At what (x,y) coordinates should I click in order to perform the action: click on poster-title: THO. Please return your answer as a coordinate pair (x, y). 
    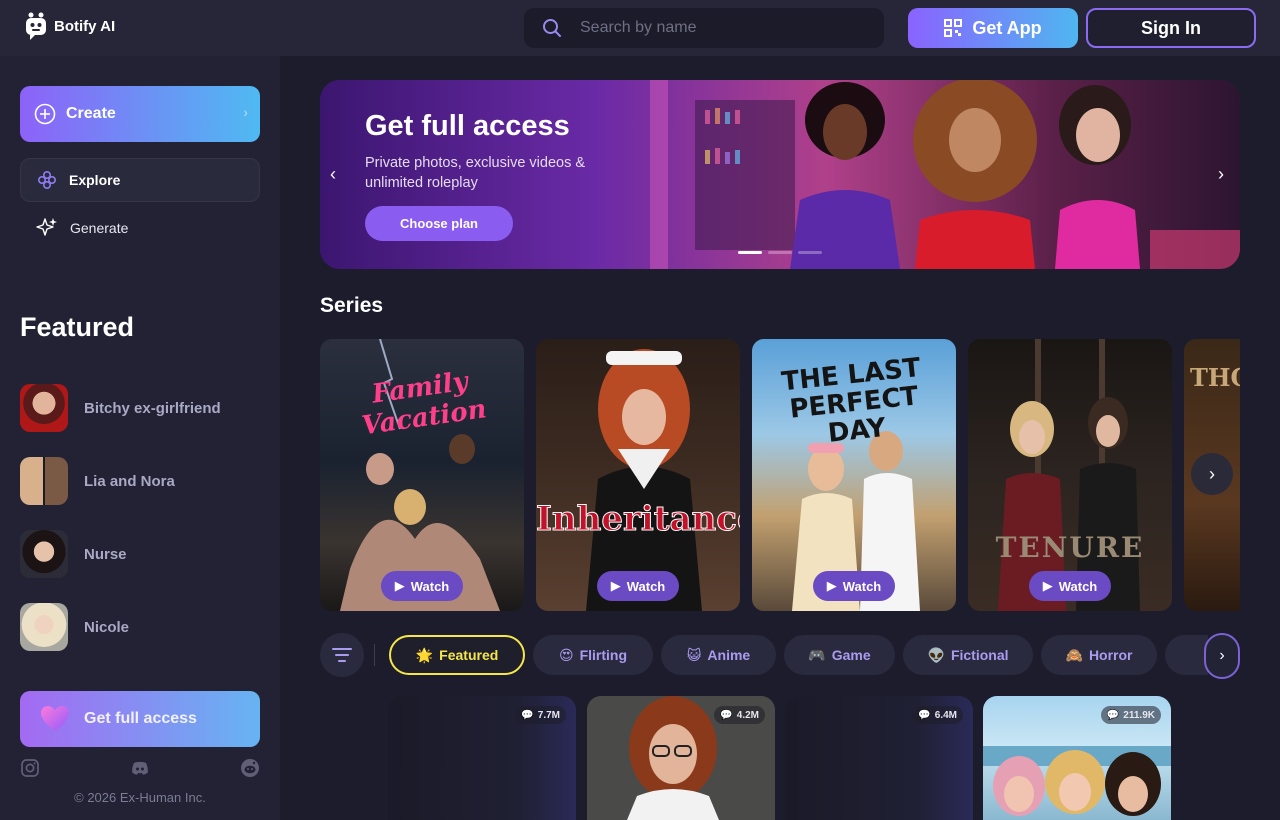
    Looking at the image, I should click on (1215, 377).